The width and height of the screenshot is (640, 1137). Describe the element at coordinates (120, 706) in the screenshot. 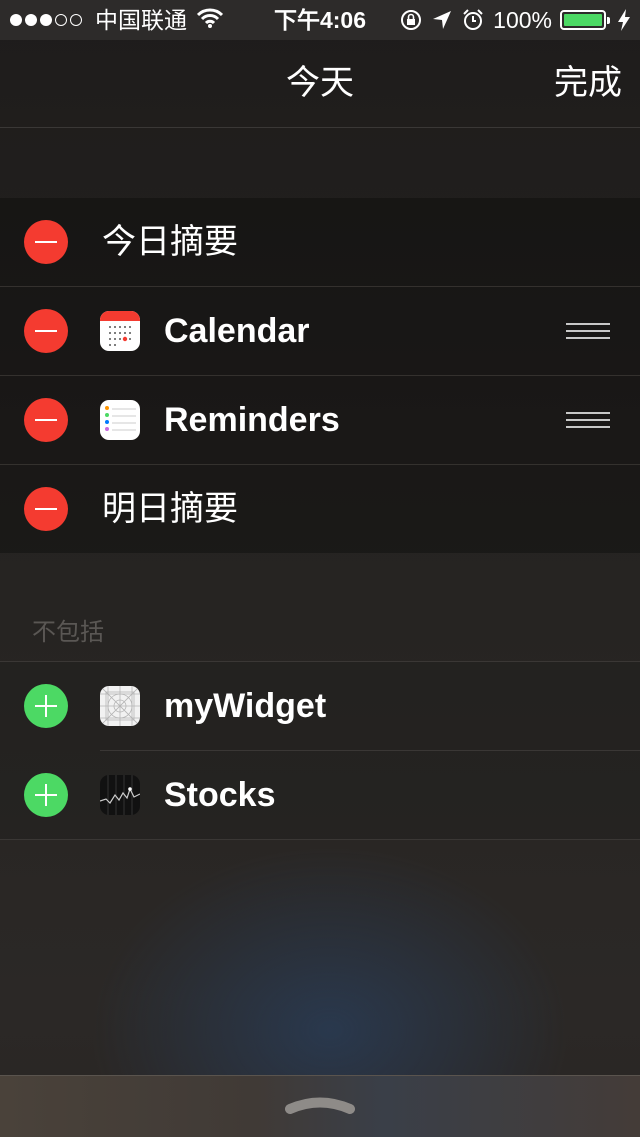

I see `app-placeholder-icon` at that location.